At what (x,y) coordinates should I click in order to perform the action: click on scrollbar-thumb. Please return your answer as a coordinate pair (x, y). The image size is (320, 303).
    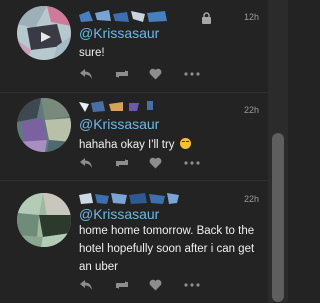
    Looking at the image, I should click on (278, 217).